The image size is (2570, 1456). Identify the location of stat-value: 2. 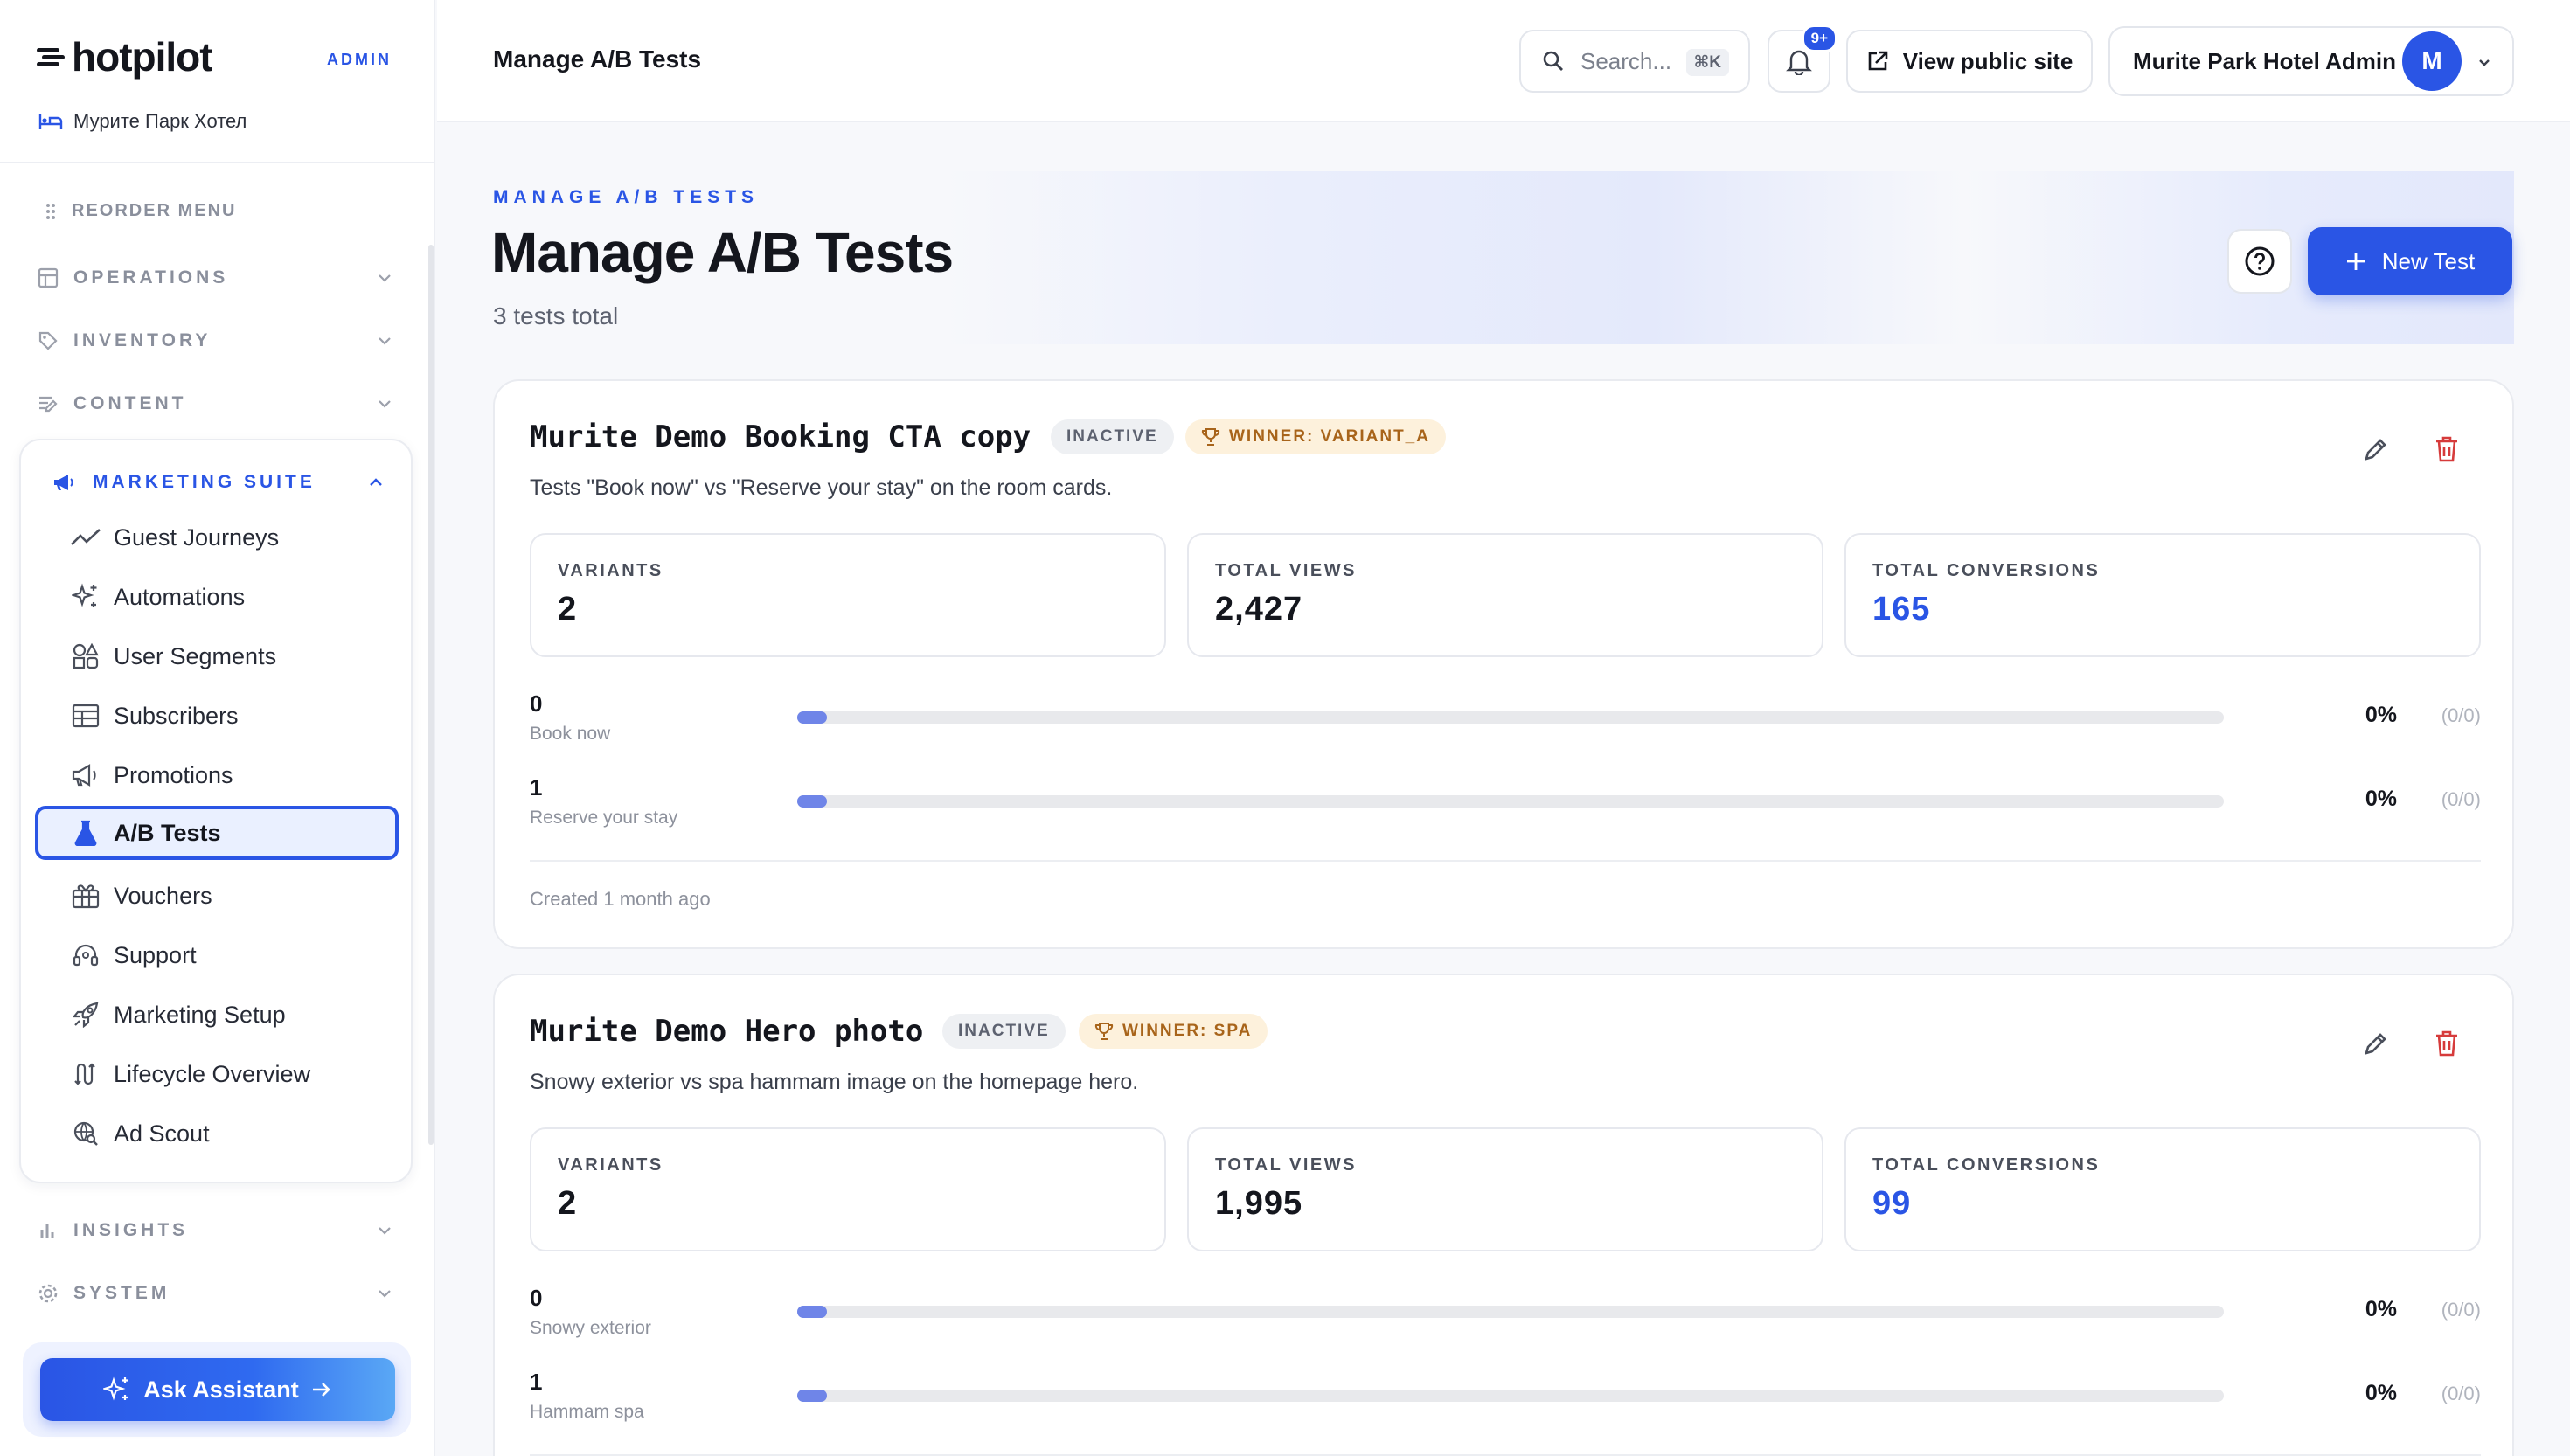
(568, 1203).